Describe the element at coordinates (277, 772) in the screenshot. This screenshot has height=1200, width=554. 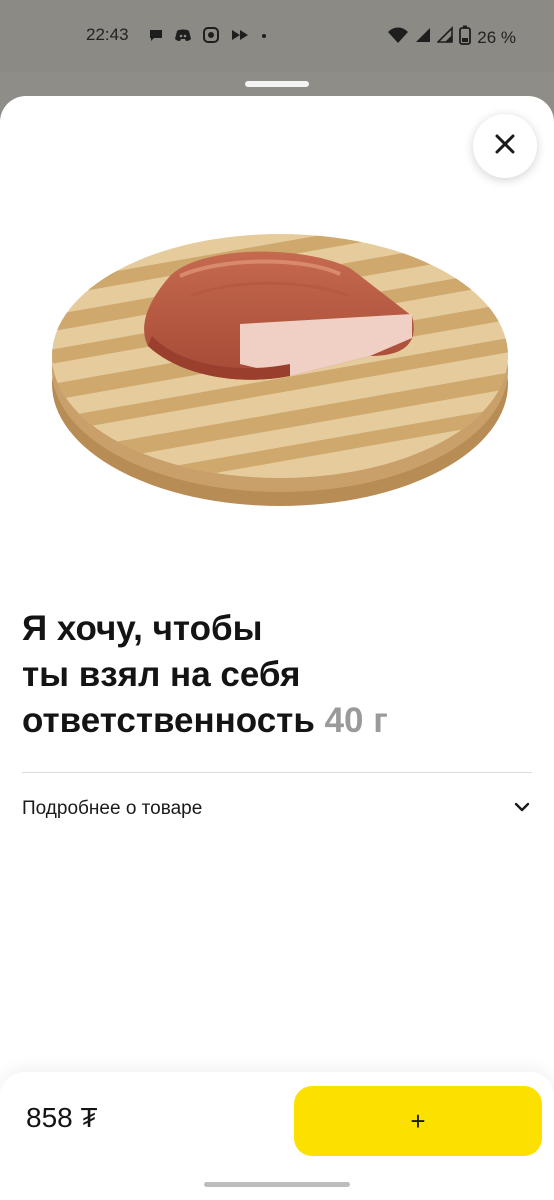
I see `divider` at that location.